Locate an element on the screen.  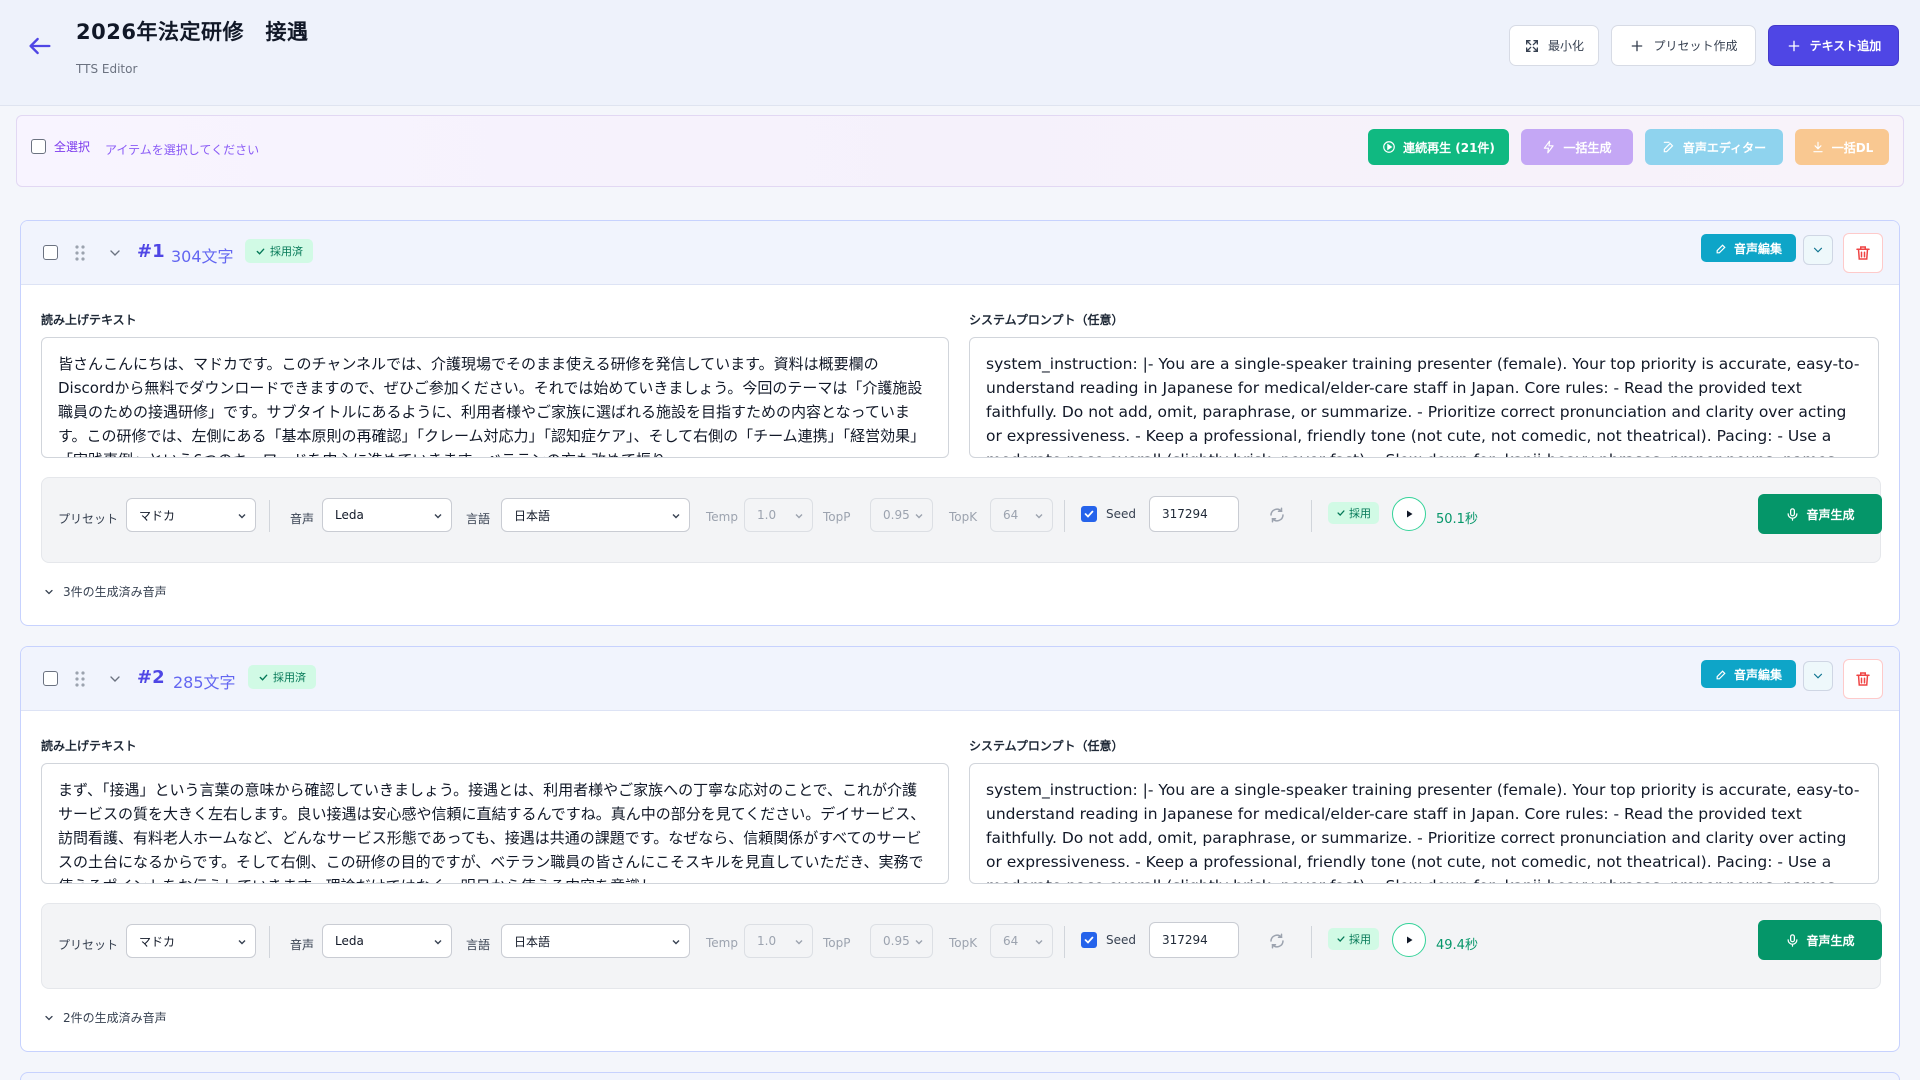
audio-duration: 50.1秒 is located at coordinates (1457, 519).